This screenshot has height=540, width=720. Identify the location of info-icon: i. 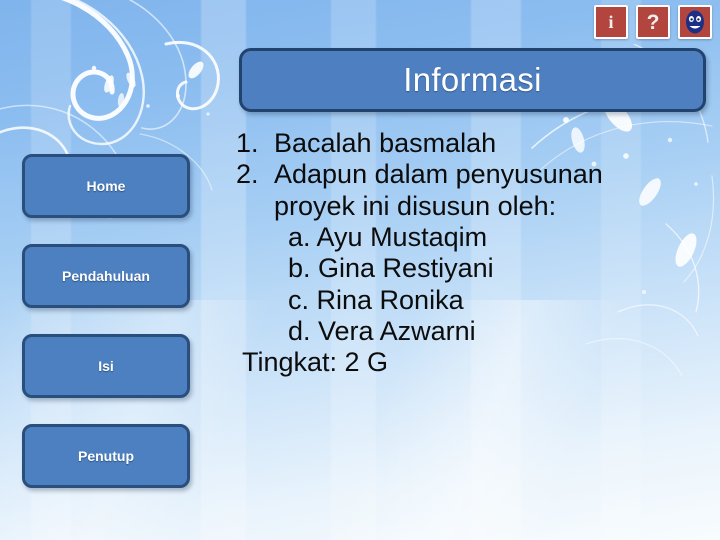
(611, 22).